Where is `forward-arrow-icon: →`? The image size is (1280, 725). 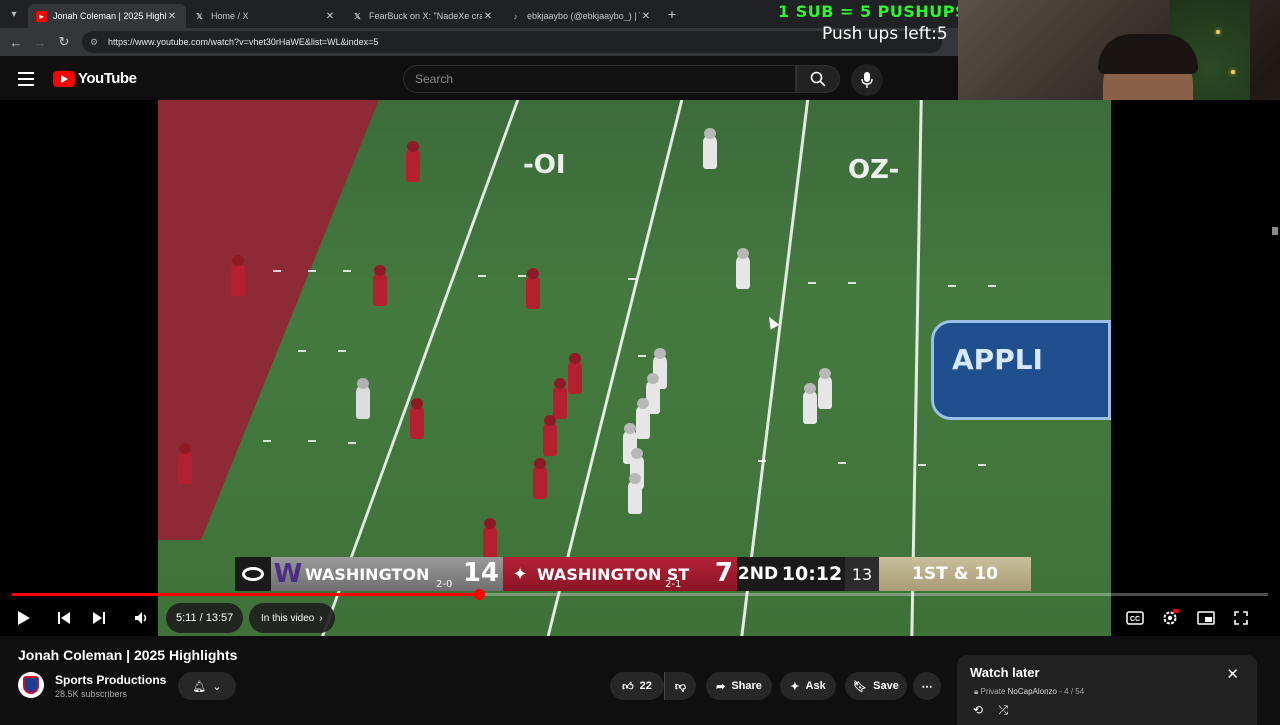
forward-arrow-icon: → is located at coordinates (40, 42).